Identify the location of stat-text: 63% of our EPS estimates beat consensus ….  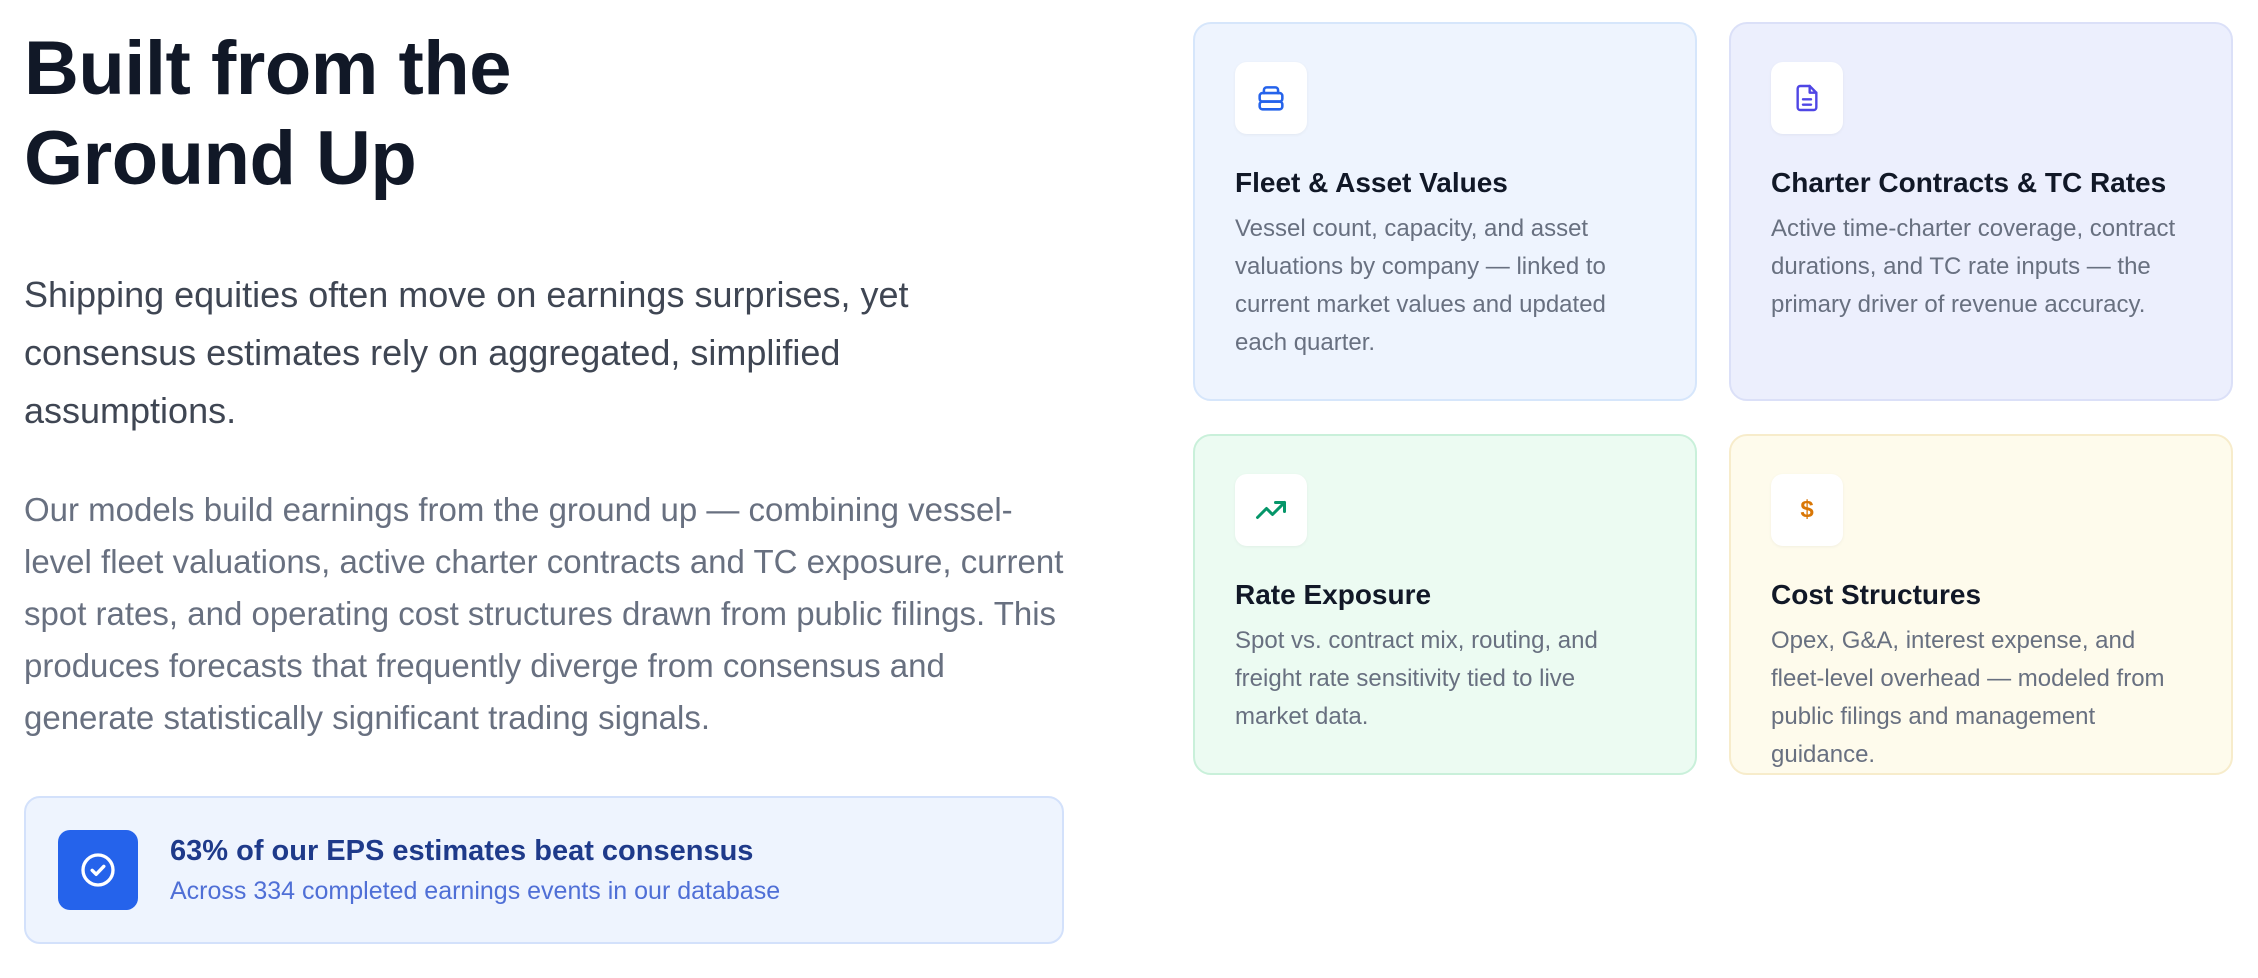
(475, 870).